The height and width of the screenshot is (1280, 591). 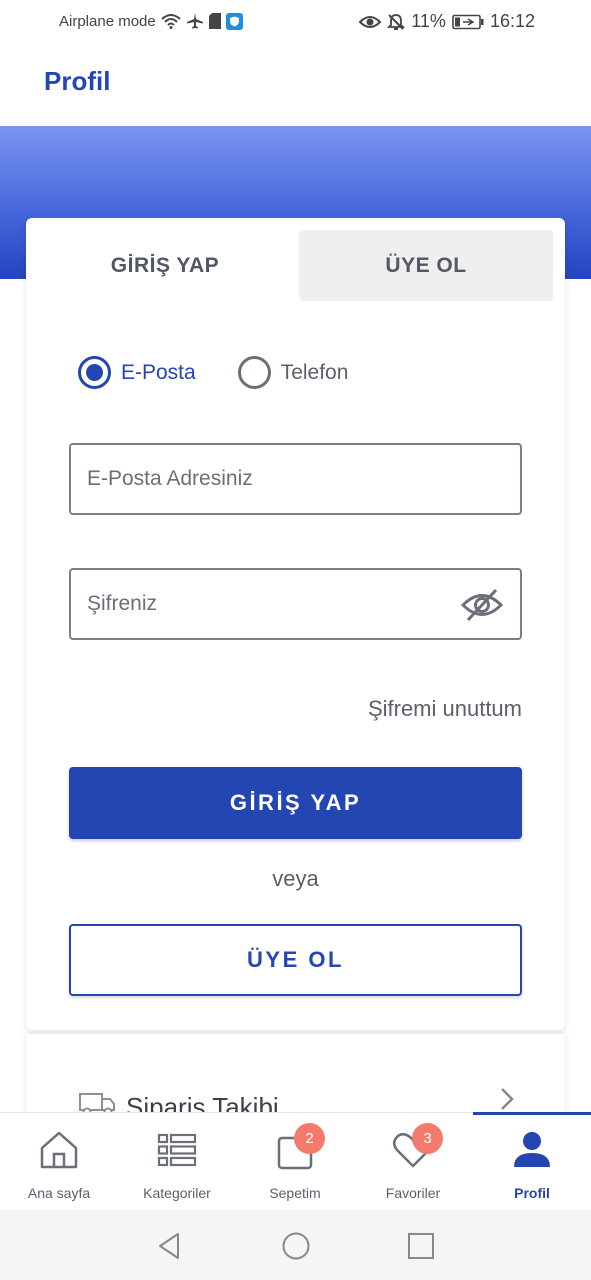 What do you see at coordinates (59, 1193) in the screenshot?
I see `nav-label-home: Ana sayfa` at bounding box center [59, 1193].